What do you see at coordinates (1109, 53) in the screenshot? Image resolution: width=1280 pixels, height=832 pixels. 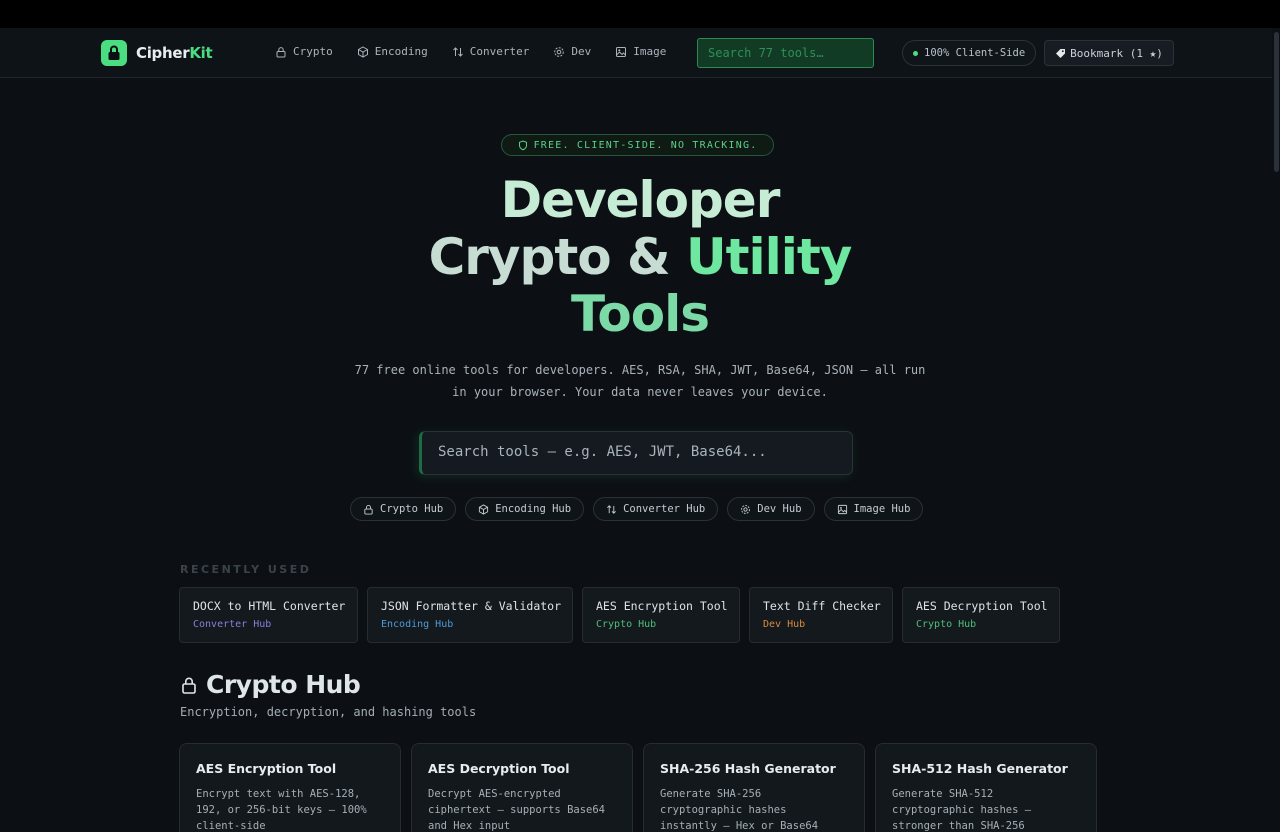 I see `bookmark-button: Bookmark (1 ★)` at bounding box center [1109, 53].